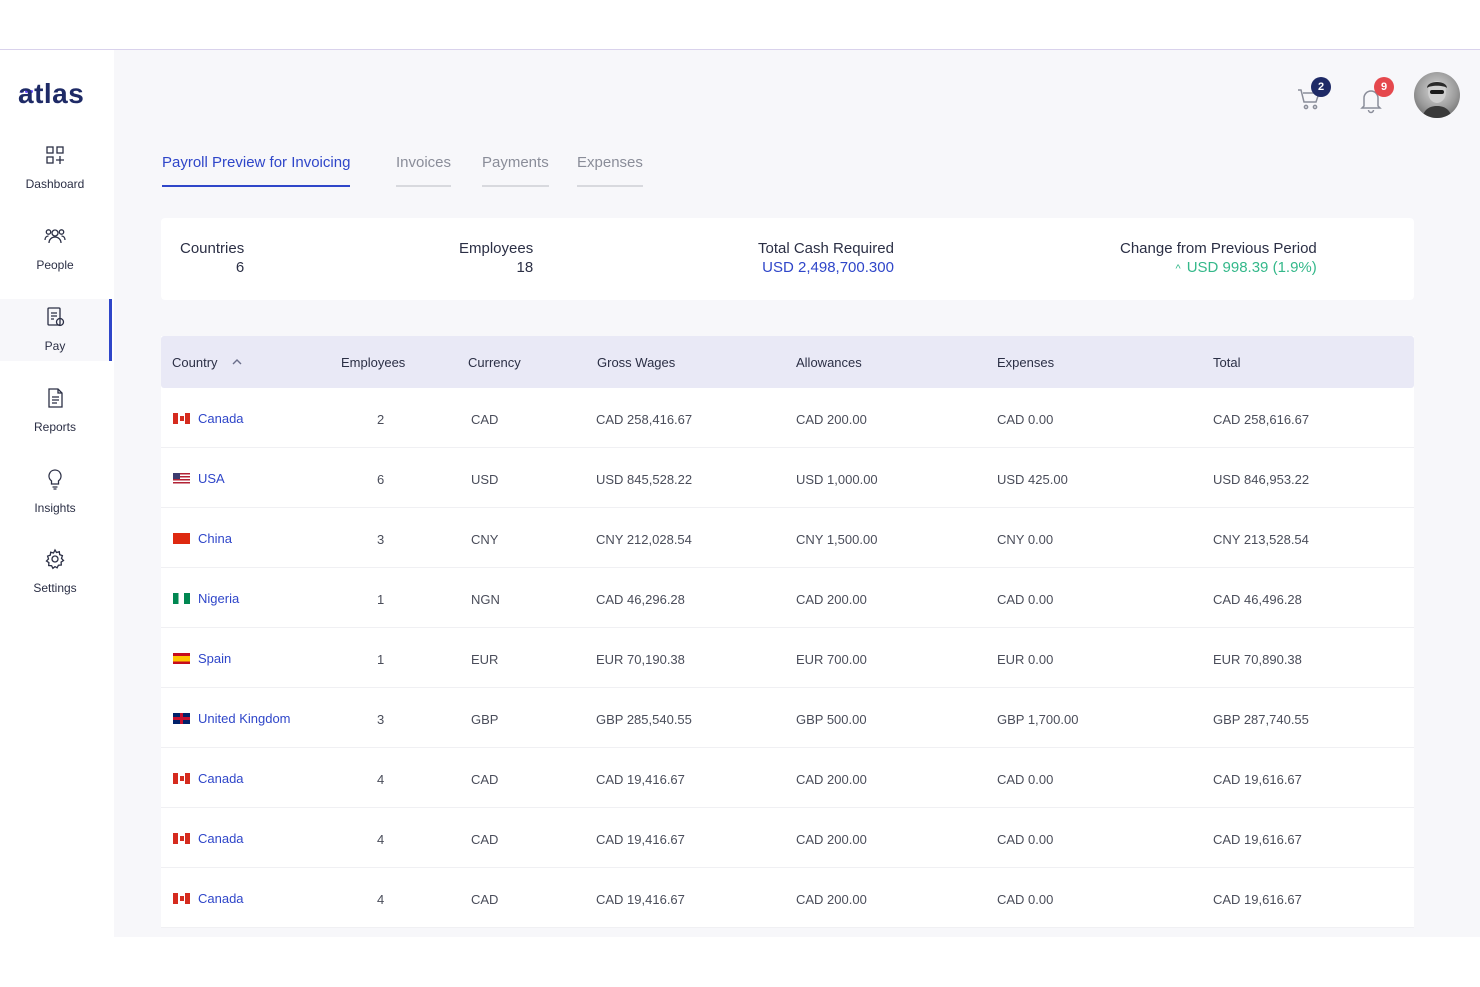 This screenshot has width=1480, height=987. I want to click on cell-total: CNY 213,528.54, so click(1261, 539).